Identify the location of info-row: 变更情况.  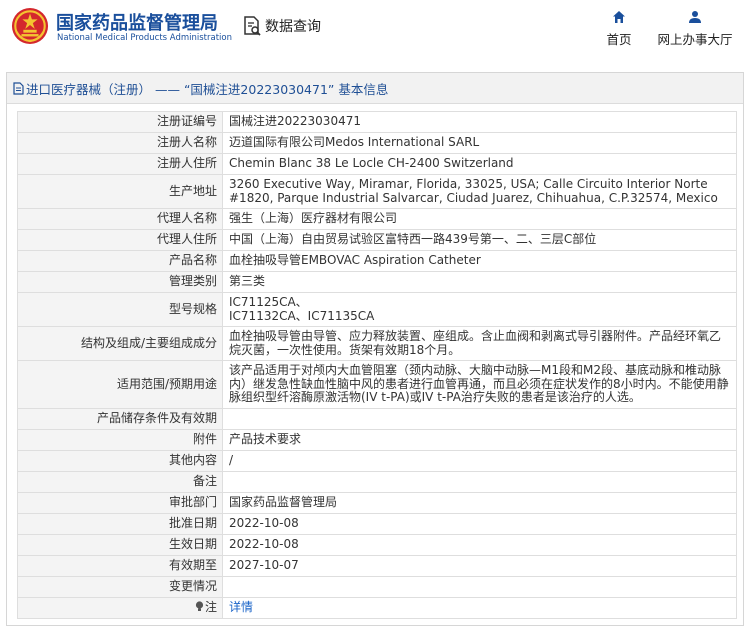
(377, 587).